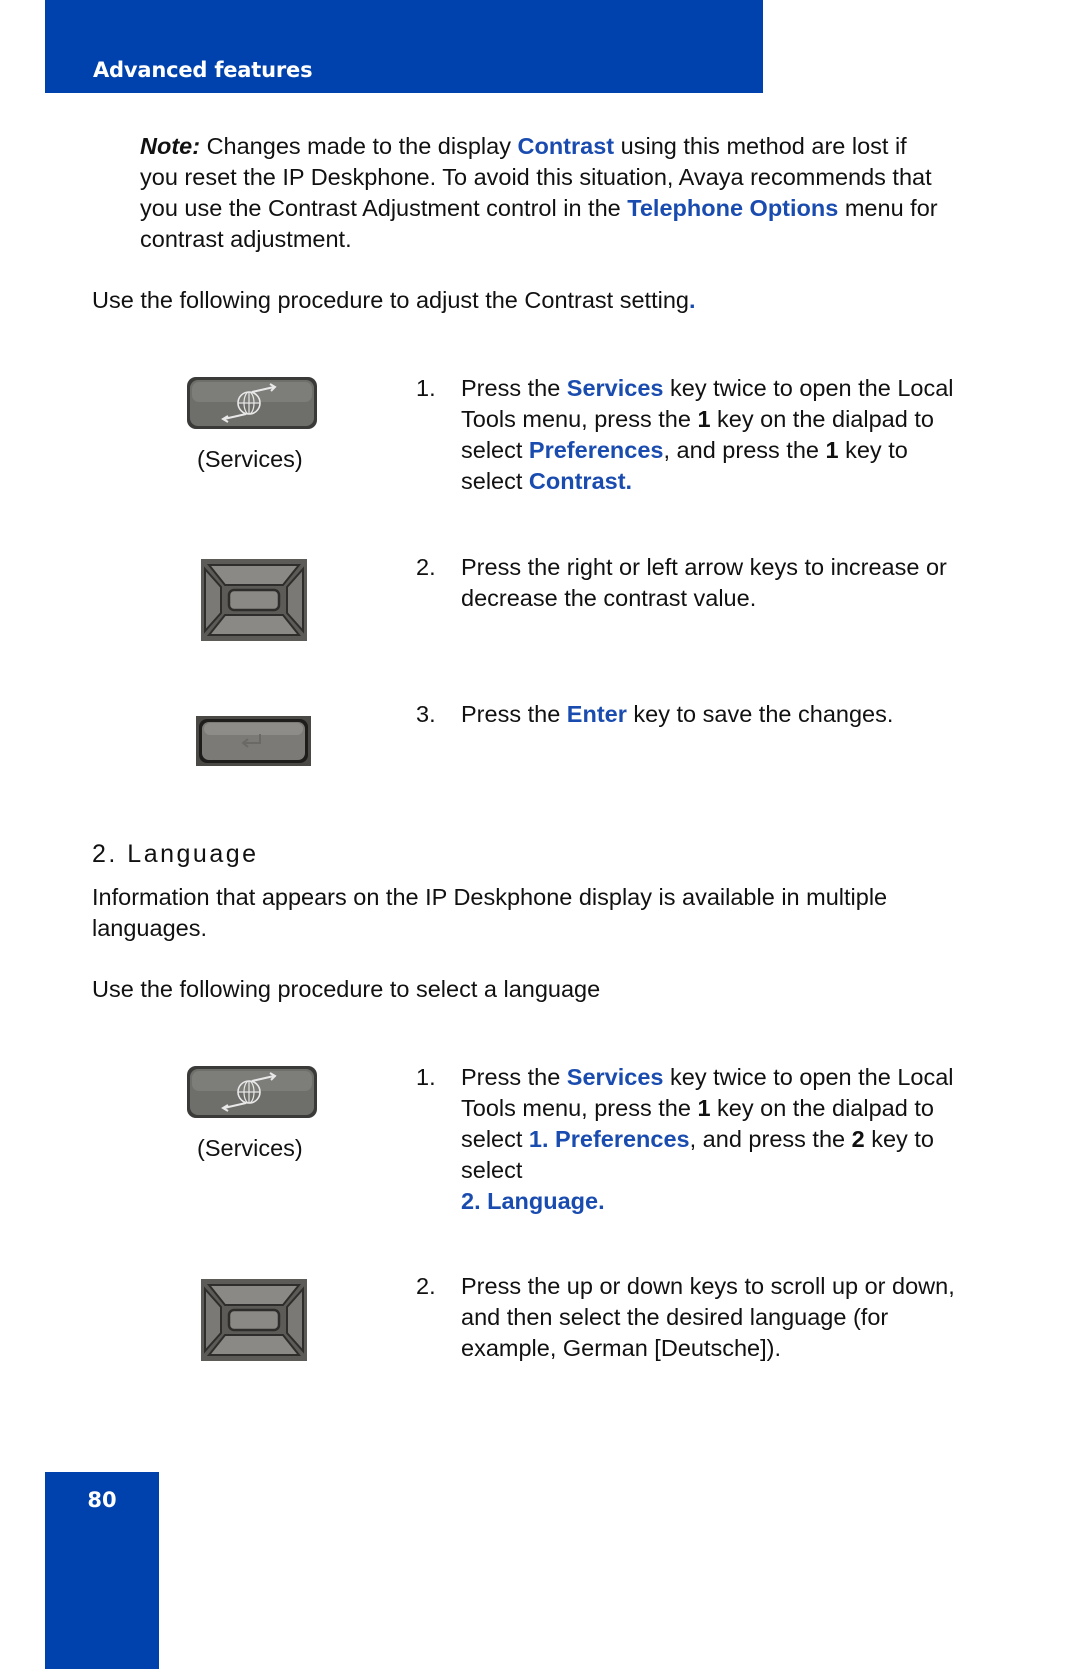 This screenshot has height=1669, width=1080. Describe the element at coordinates (102, 1500) in the screenshot. I see `page-number: 80` at that location.